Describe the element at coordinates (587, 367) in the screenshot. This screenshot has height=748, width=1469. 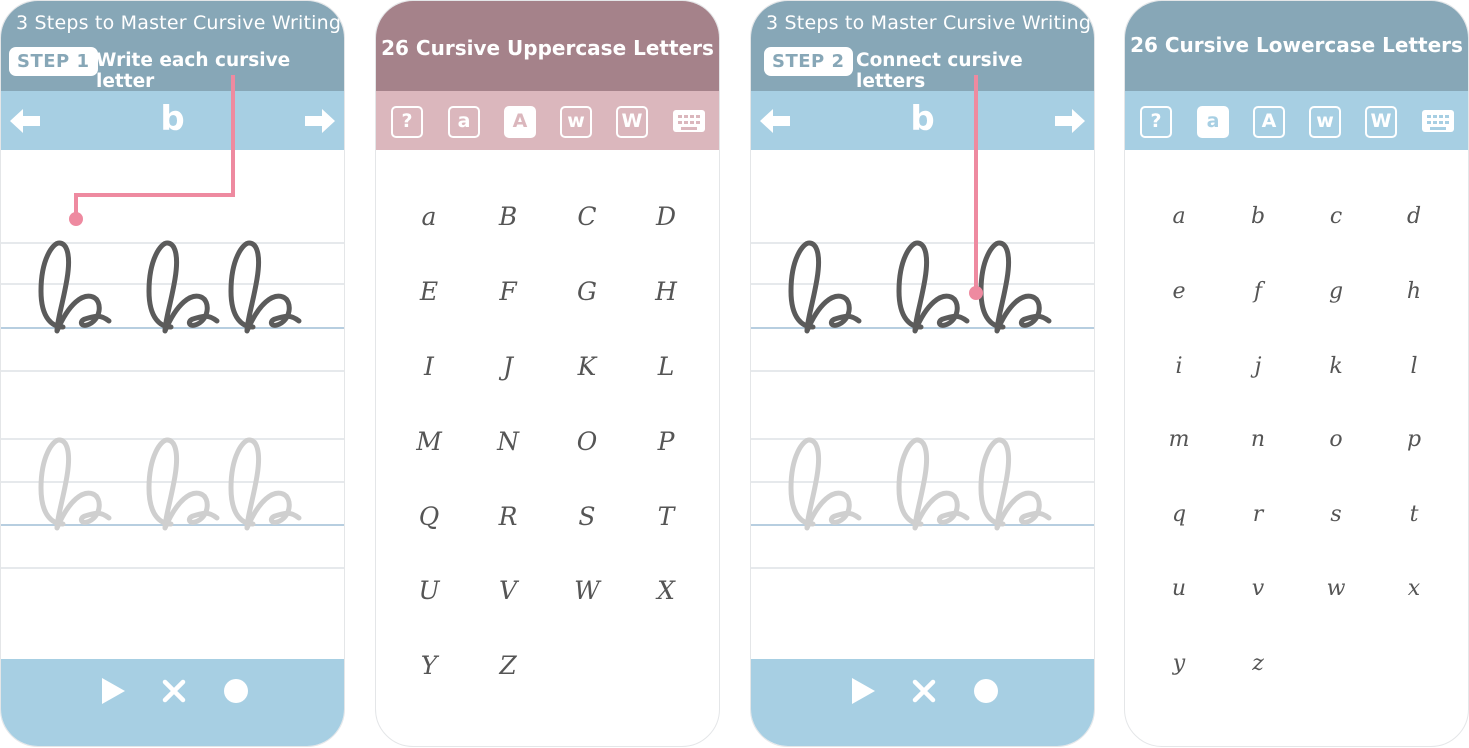
I see `letter-cell: K` at that location.